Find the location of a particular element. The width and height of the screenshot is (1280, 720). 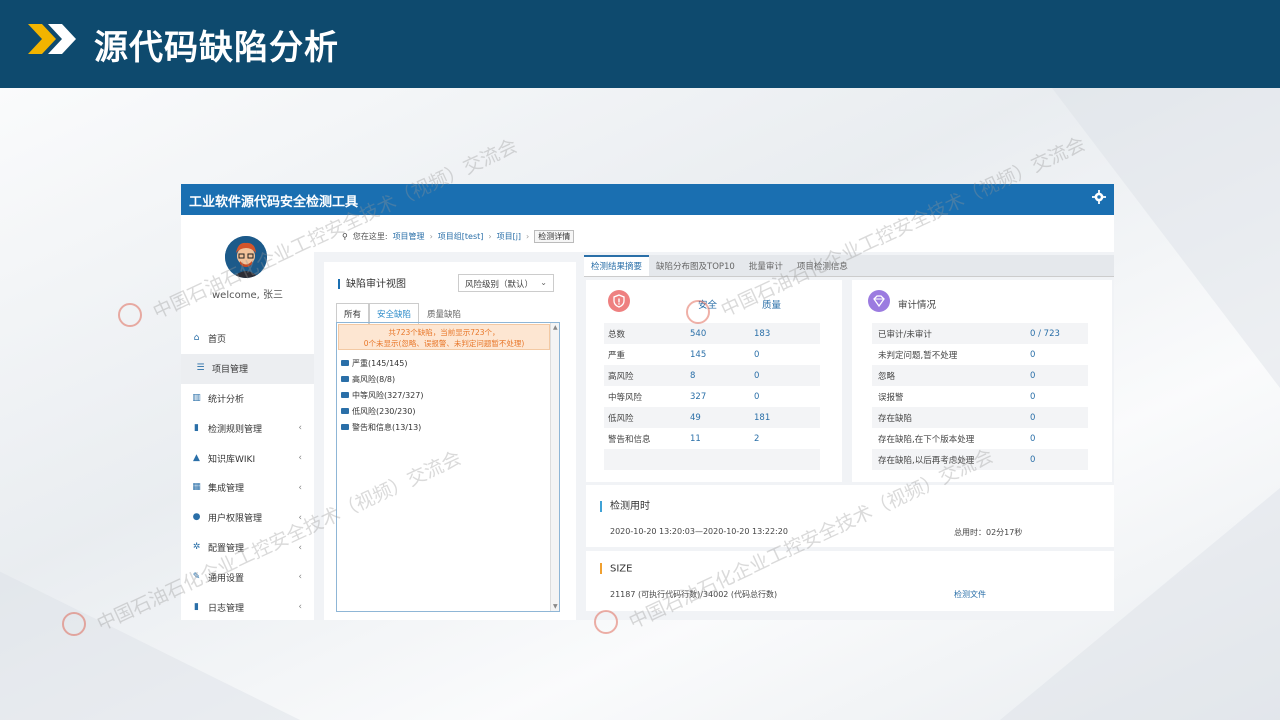

sidebar-item-4: ▲ 知识库WIKI ‹ is located at coordinates (247, 458).